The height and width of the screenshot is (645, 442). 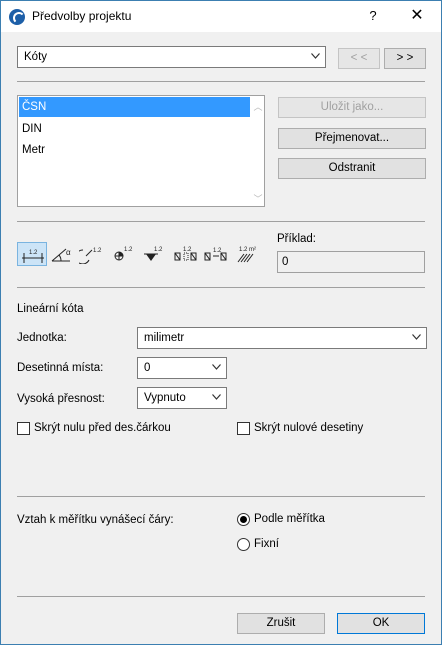 I want to click on close-button: ✕, so click(x=417, y=16).